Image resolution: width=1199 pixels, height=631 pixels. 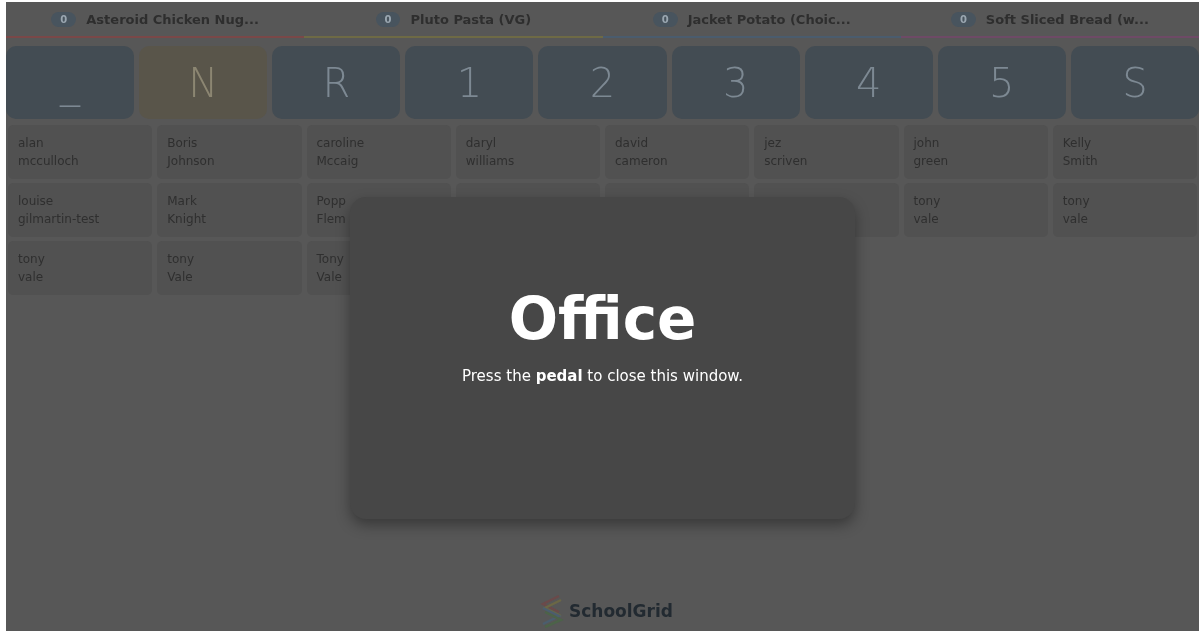 I want to click on letter-key: 5, so click(x=1001, y=82).